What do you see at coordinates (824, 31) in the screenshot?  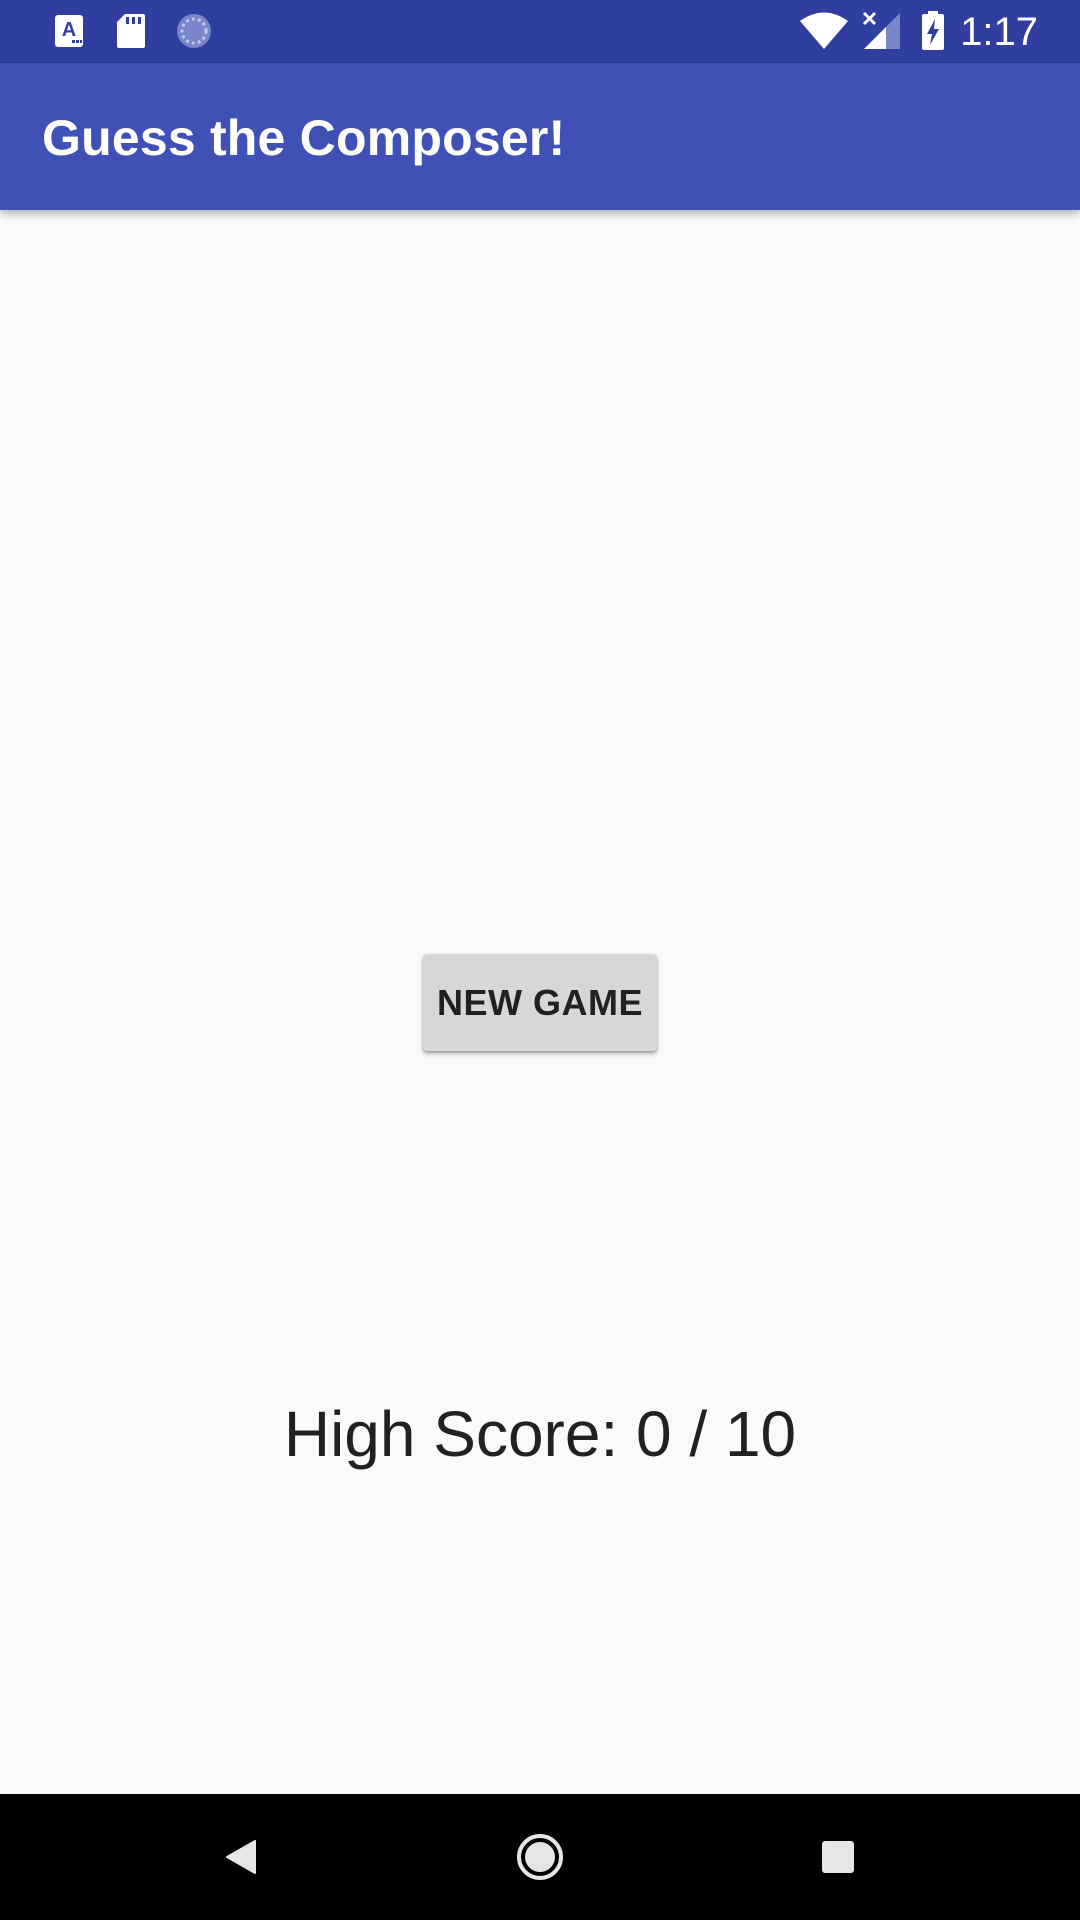 I see `wifi-icon` at bounding box center [824, 31].